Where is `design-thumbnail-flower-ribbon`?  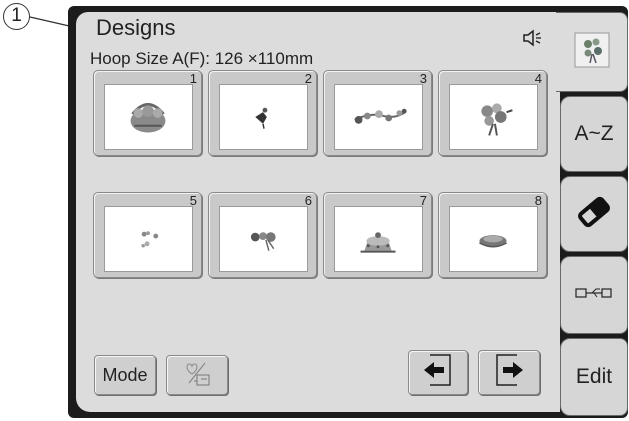
design-thumbnail-flower-ribbon is located at coordinates (263, 239).